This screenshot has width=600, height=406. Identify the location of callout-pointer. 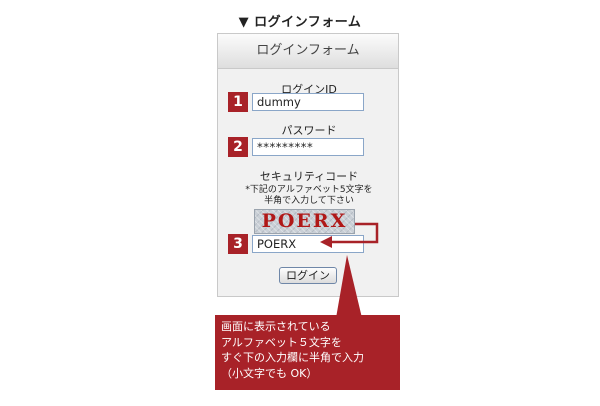
(349, 286).